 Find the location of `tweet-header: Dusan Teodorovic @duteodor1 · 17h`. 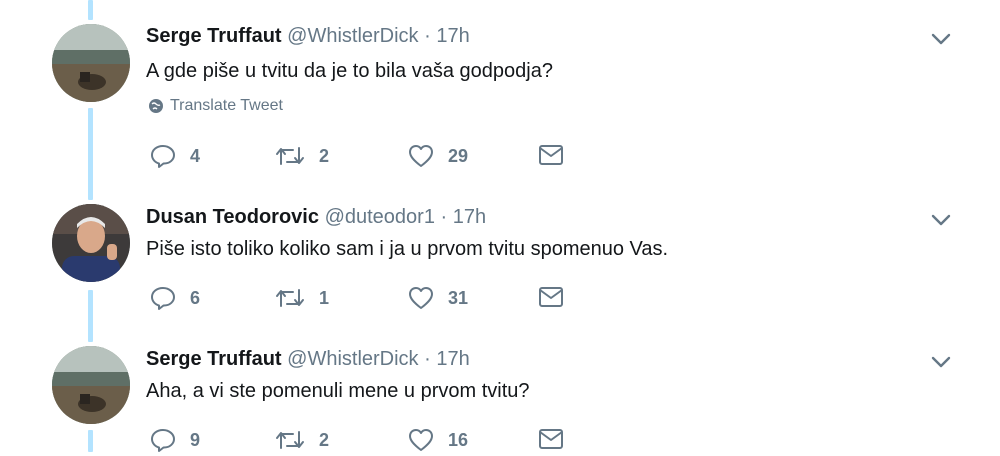

tweet-header: Dusan Teodorovic @duteodor1 · 17h is located at coordinates (316, 217).